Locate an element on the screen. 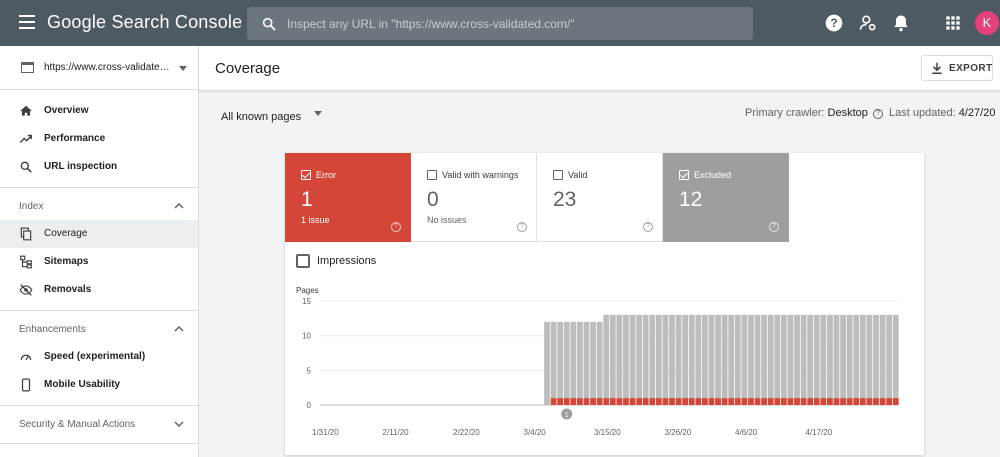 Image resolution: width=1000 pixels, height=457 pixels. y-axis-label: Pages is located at coordinates (307, 290).